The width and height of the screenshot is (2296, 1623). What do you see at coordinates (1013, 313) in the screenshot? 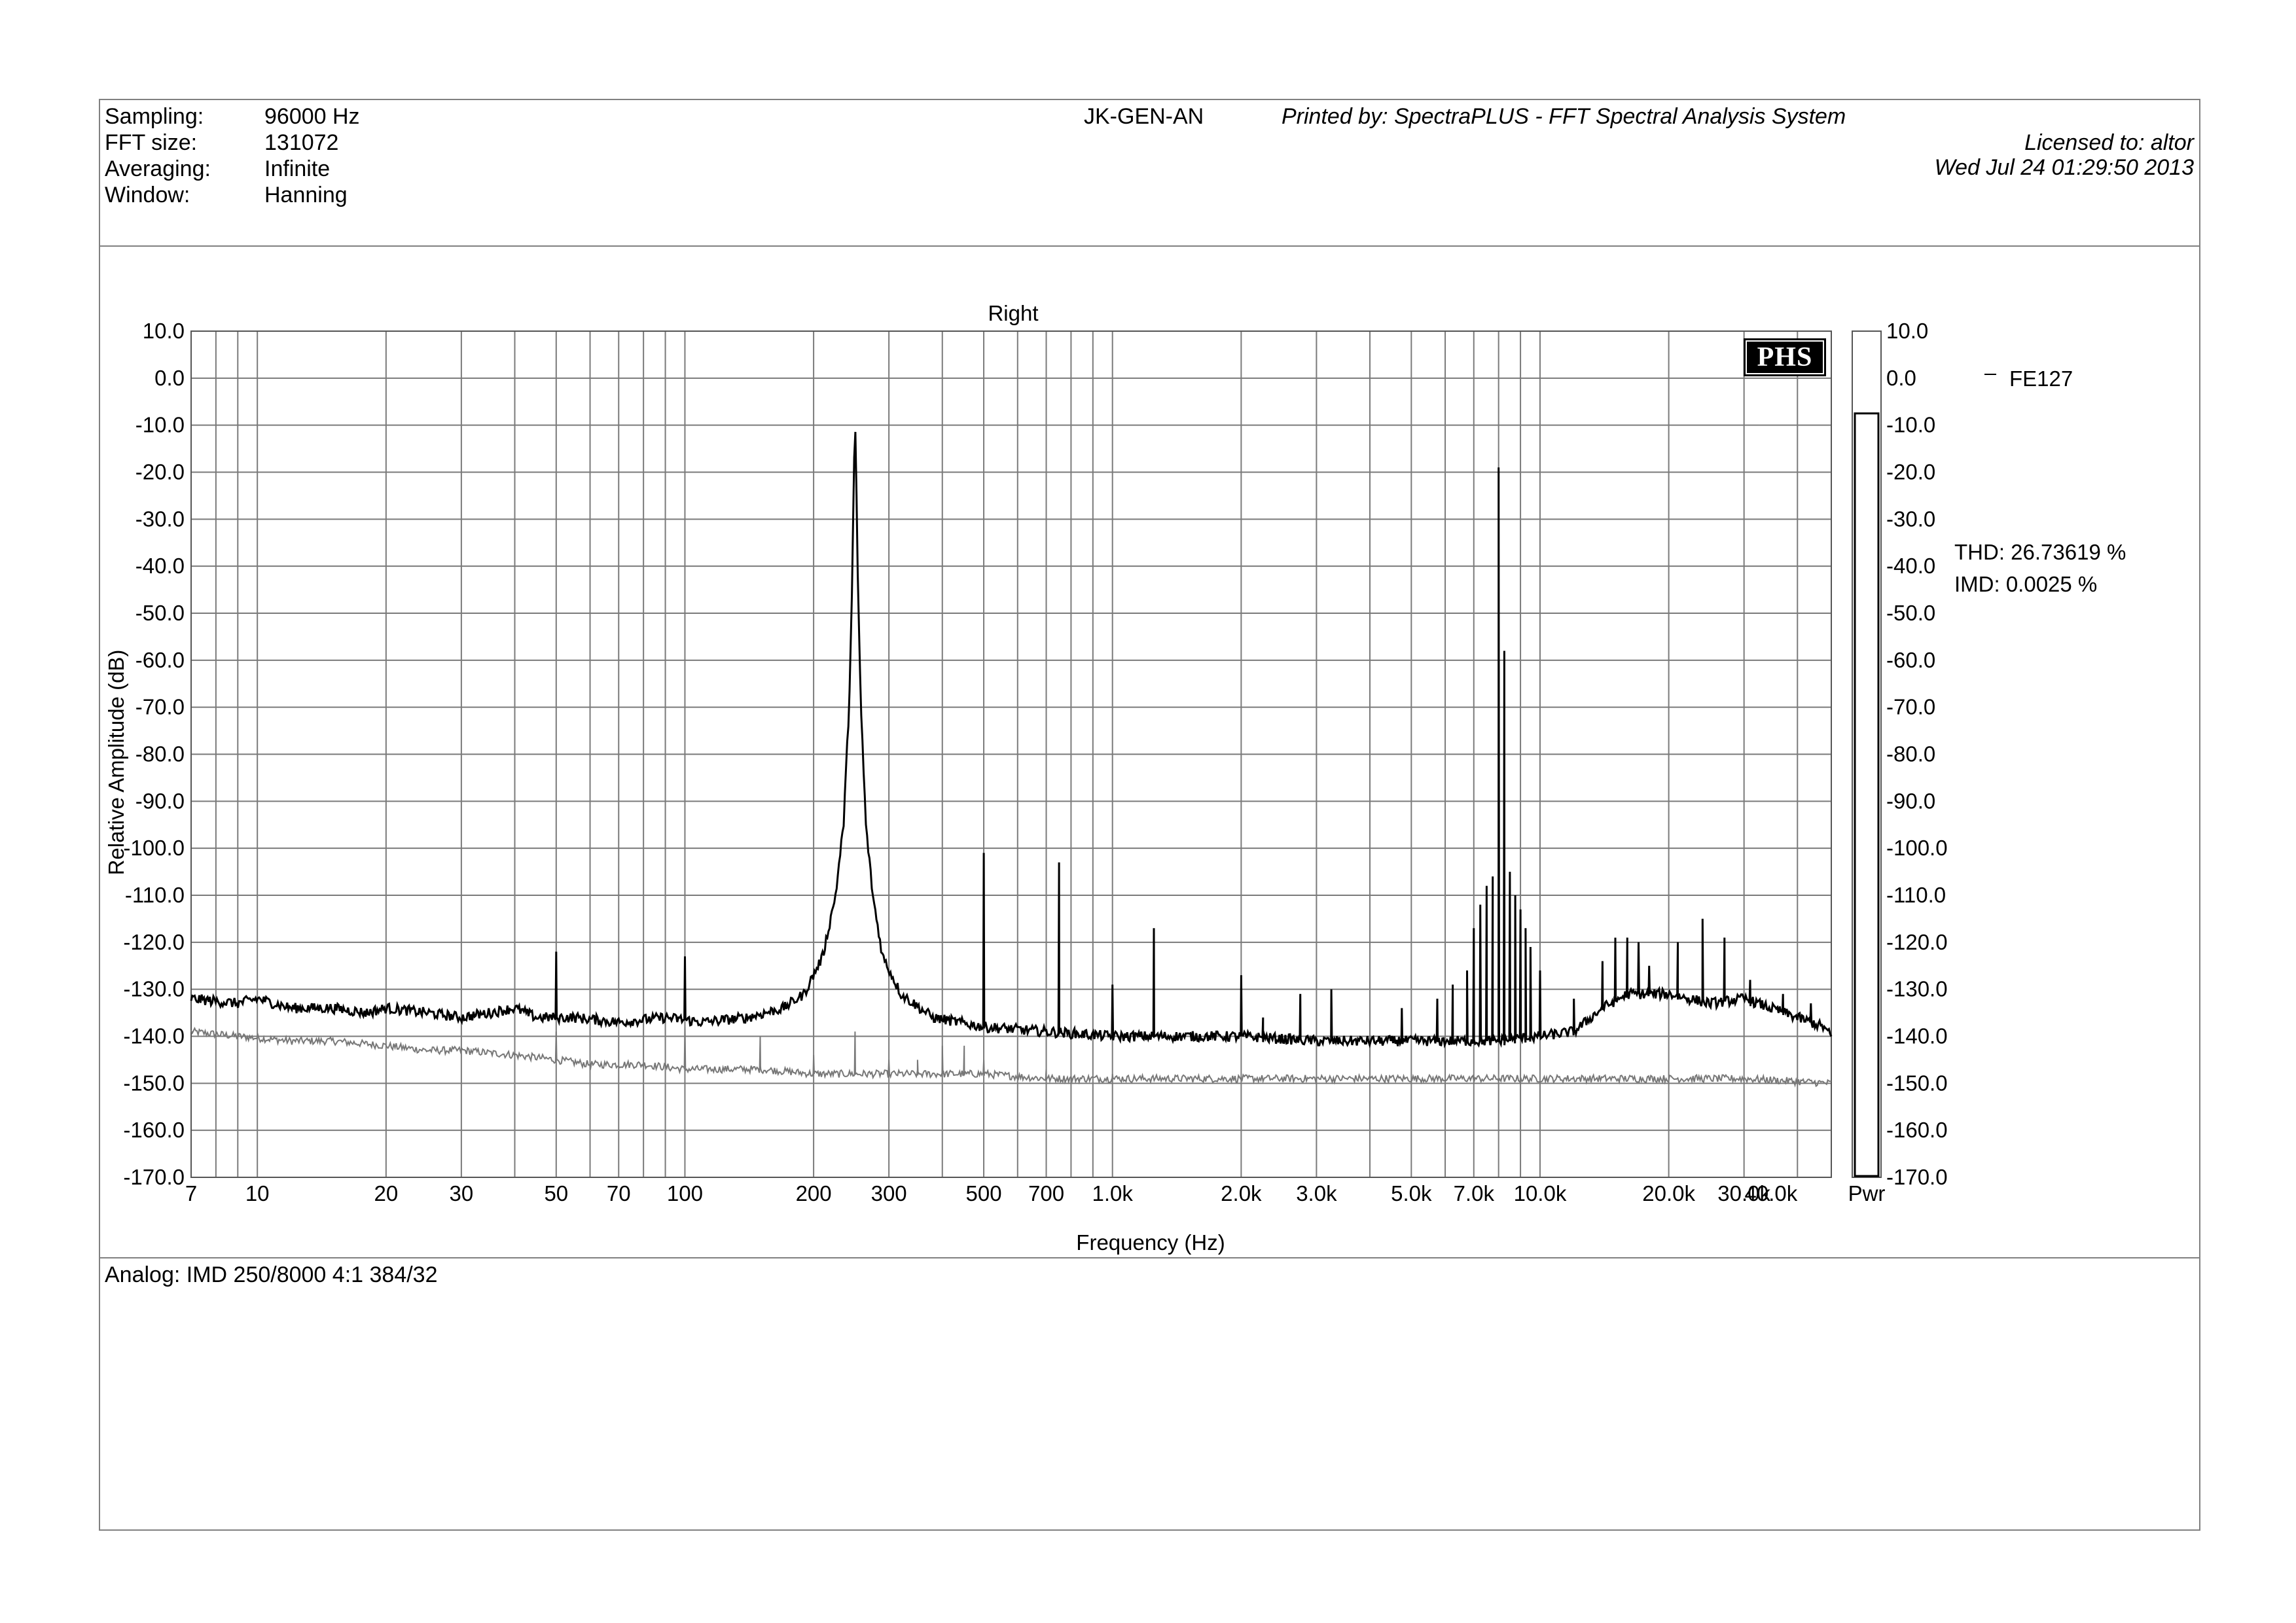
I see `chart-title: Right` at bounding box center [1013, 313].